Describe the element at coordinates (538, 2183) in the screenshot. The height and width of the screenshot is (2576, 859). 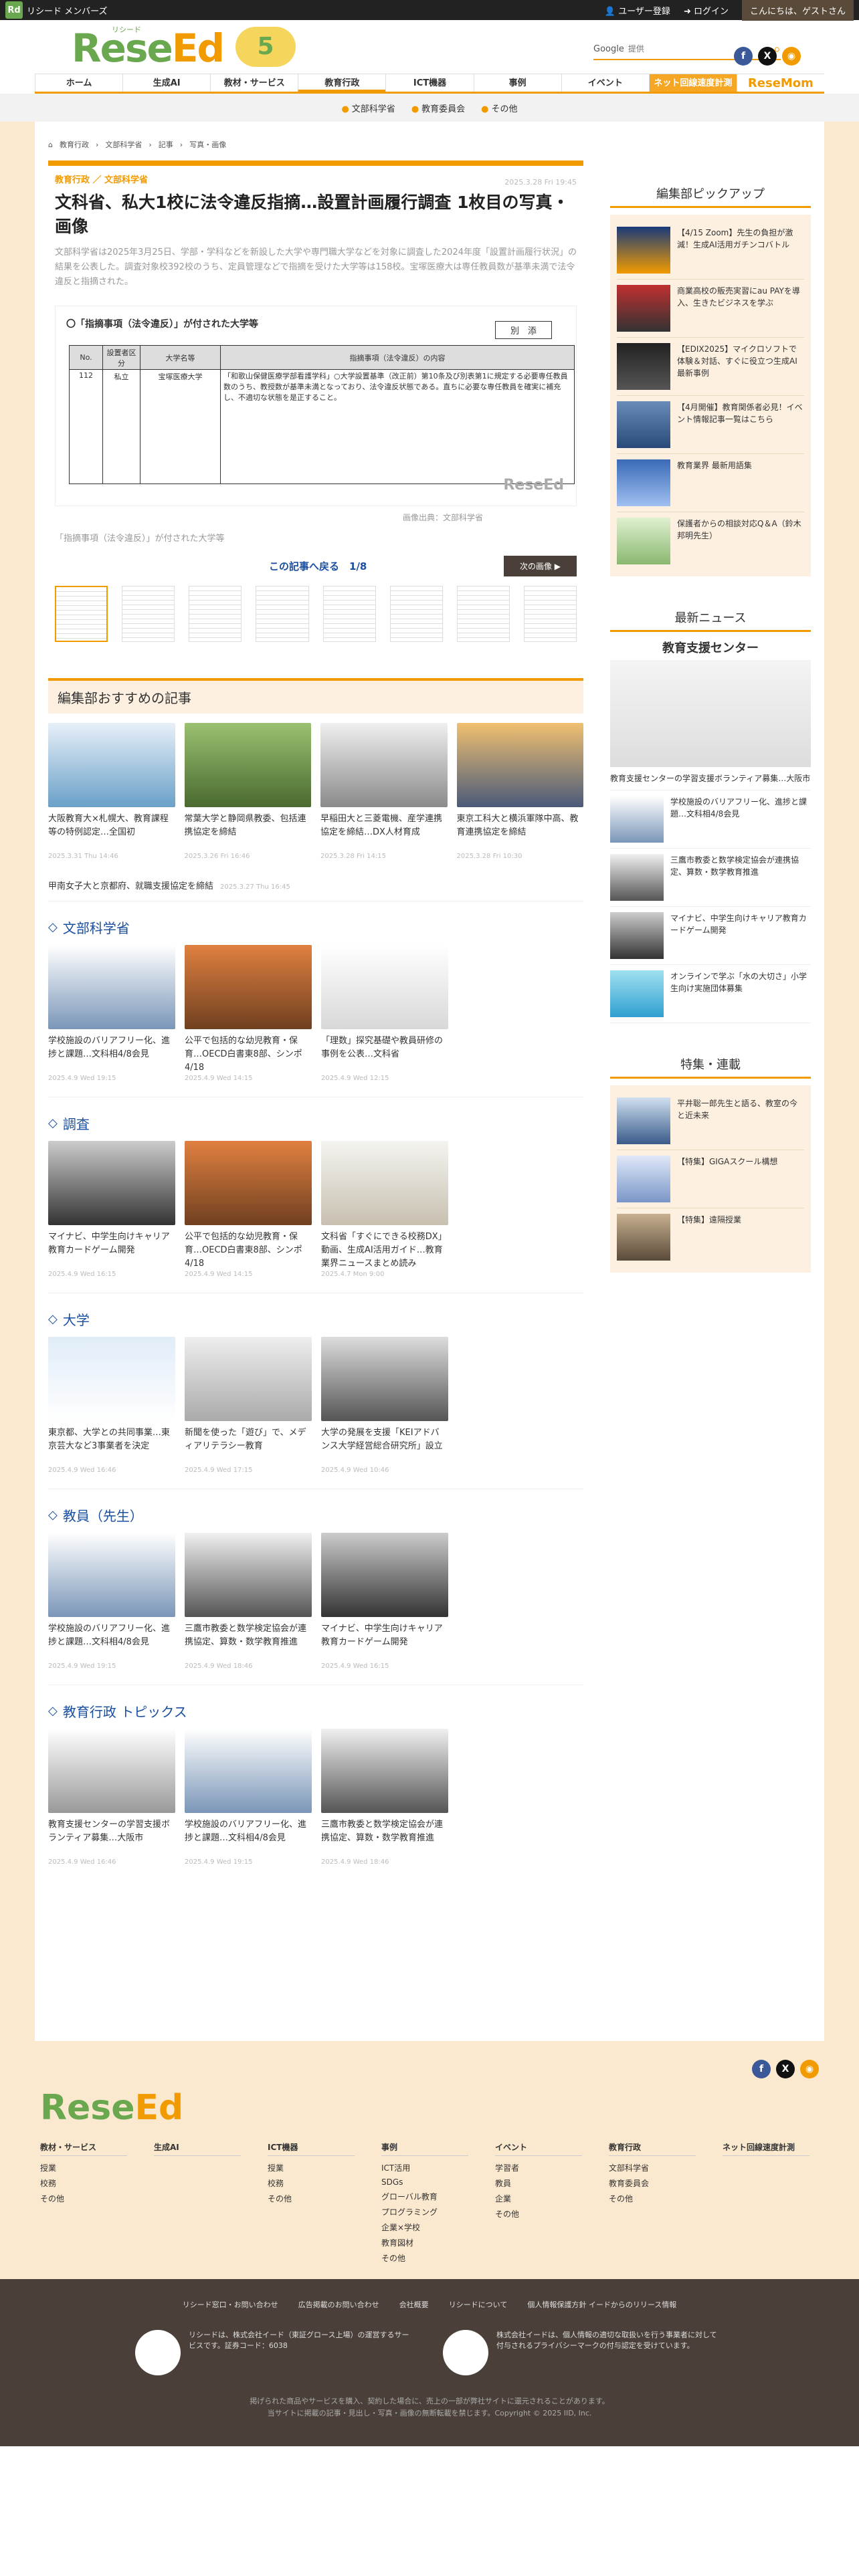
I see `footer-link: 教員` at that location.